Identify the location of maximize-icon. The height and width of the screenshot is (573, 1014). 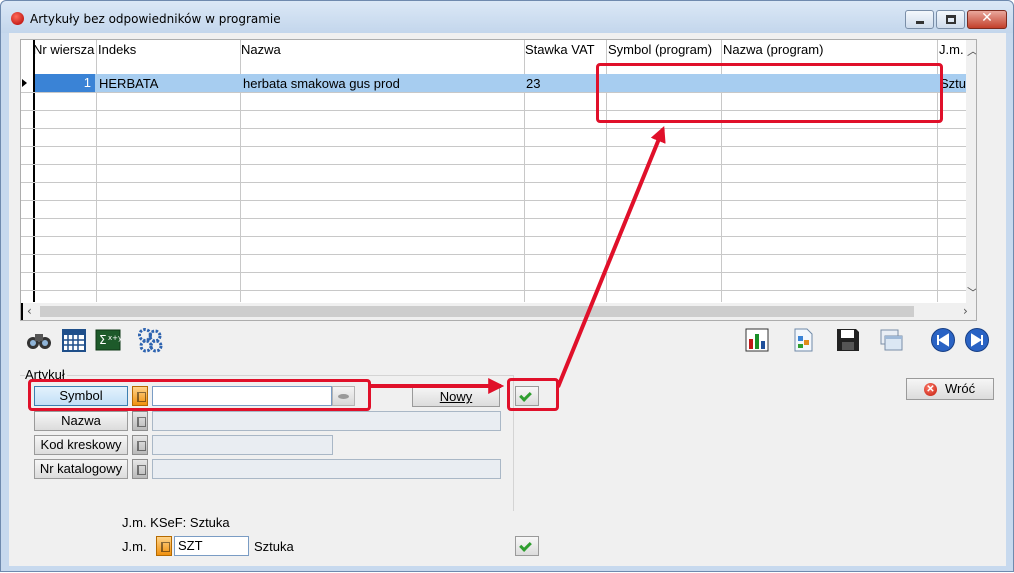
(951, 19).